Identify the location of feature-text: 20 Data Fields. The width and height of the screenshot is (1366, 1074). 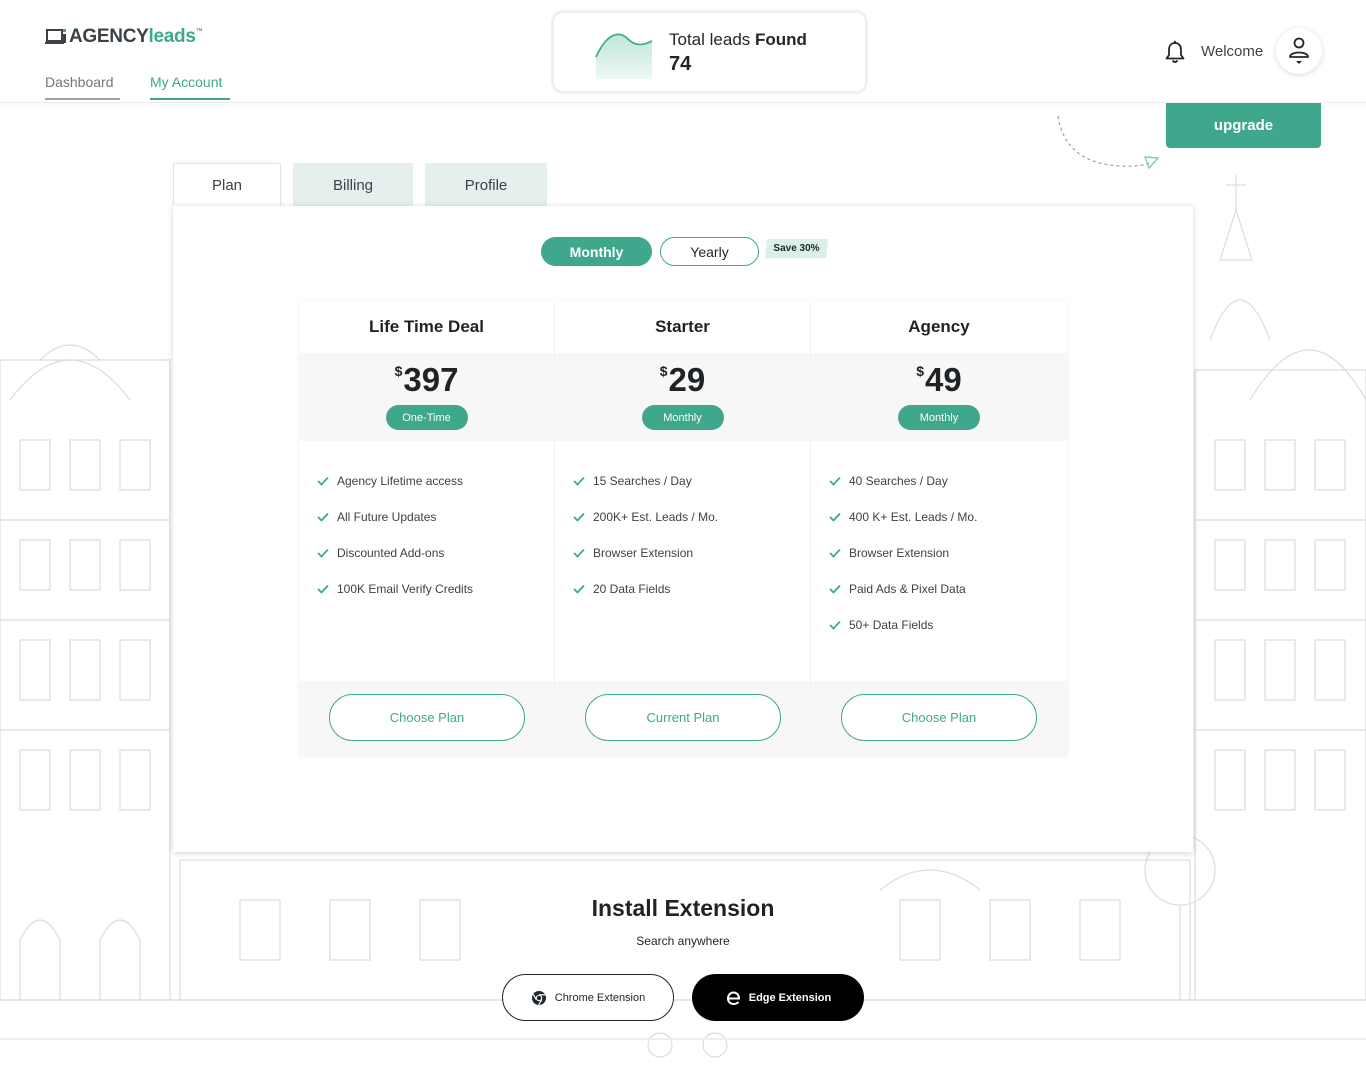
(632, 589).